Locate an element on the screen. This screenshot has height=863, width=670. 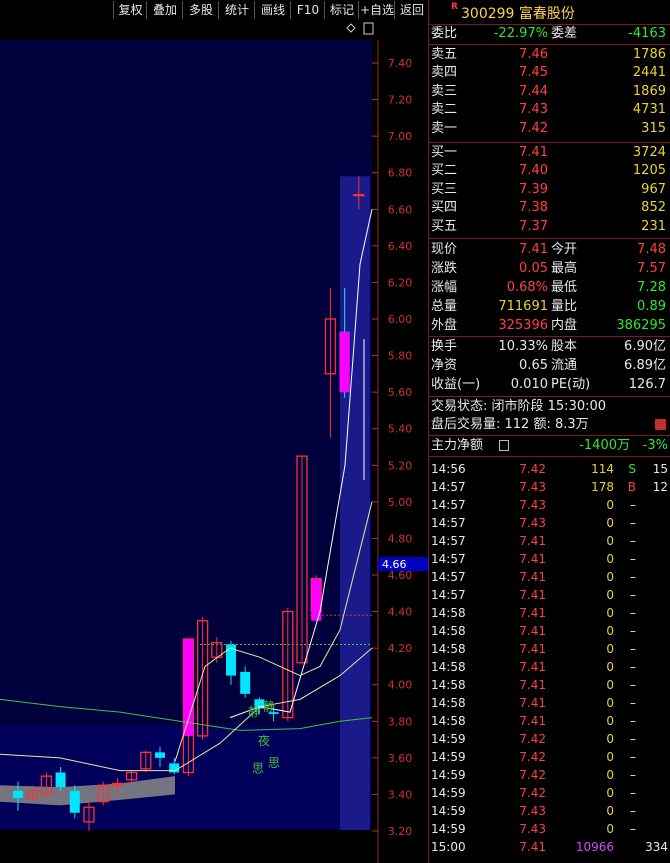
toolbar-button-4: 画线 is located at coordinates (272, 10).